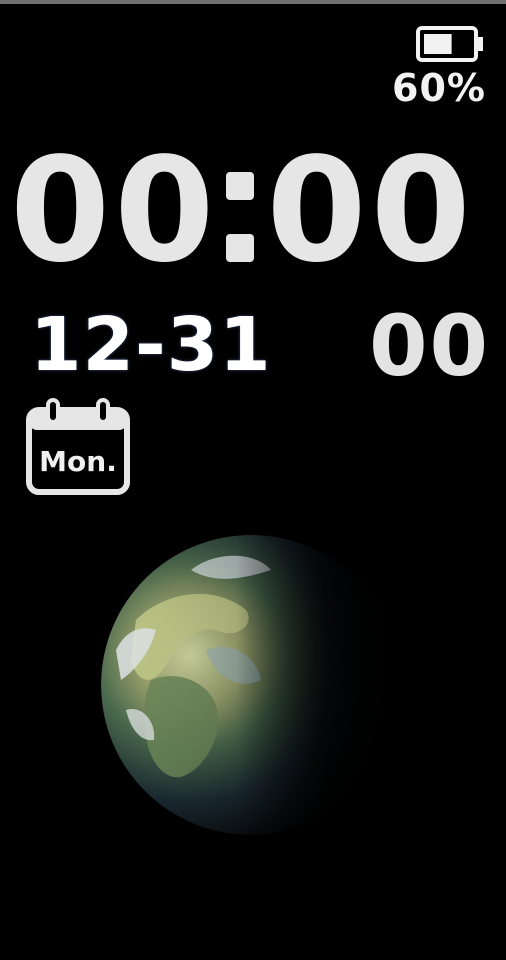  What do you see at coordinates (429, 346) in the screenshot?
I see `seconds: 00` at bounding box center [429, 346].